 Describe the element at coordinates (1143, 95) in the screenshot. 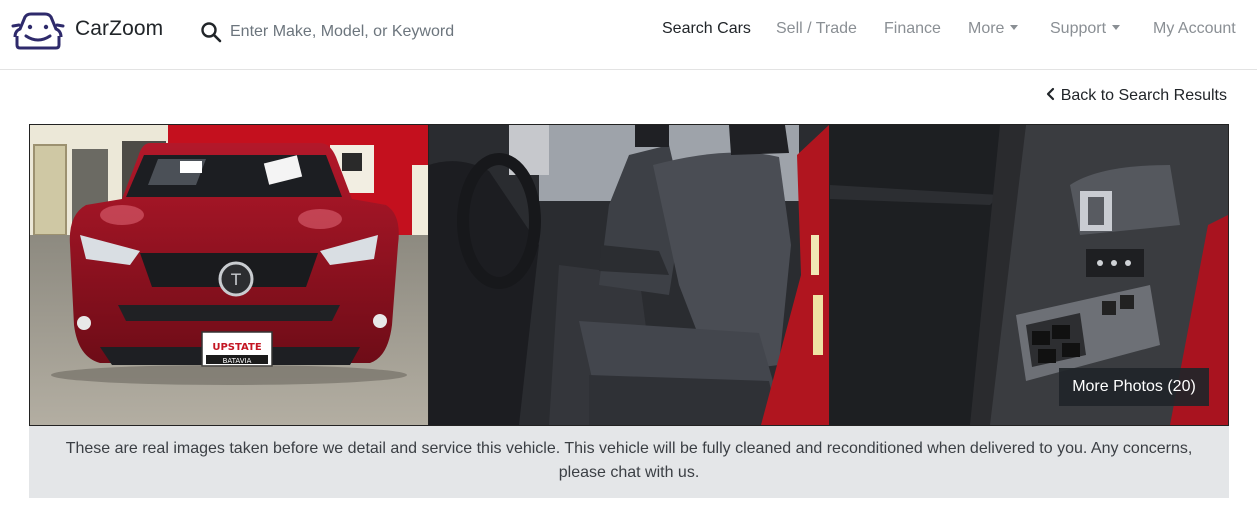

I see `back-link-label: Back to Search Results` at that location.